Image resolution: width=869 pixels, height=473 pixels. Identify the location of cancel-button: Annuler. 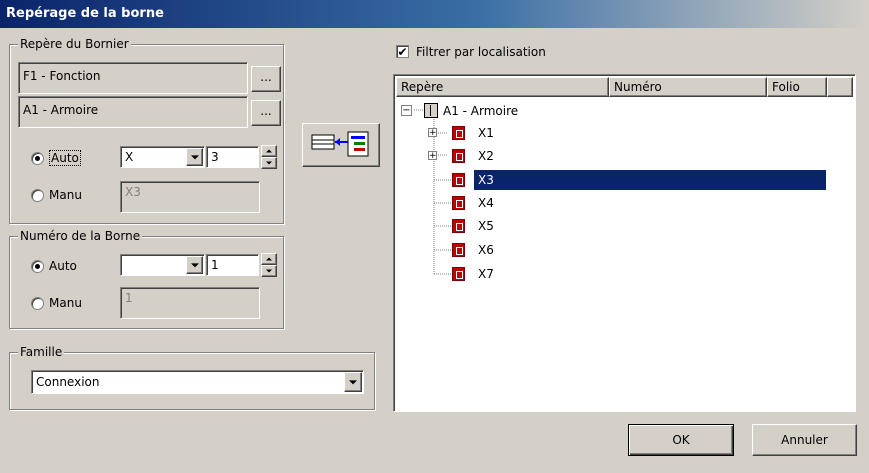
(804, 440).